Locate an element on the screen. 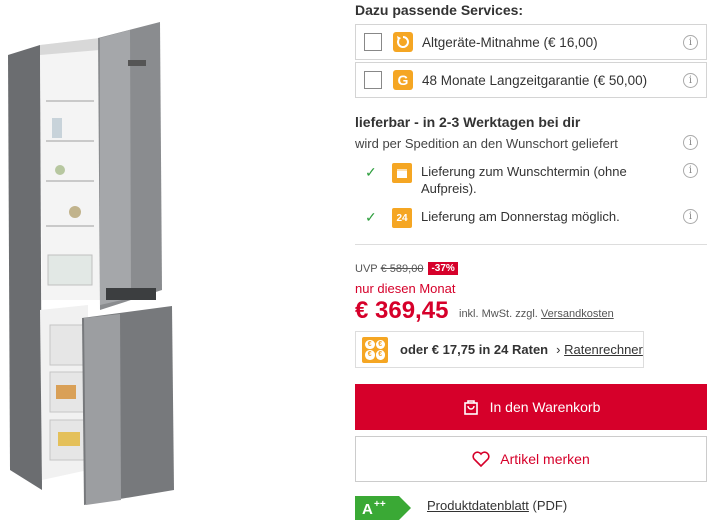 This screenshot has height=528, width=710. heart-icon is located at coordinates (481, 459).